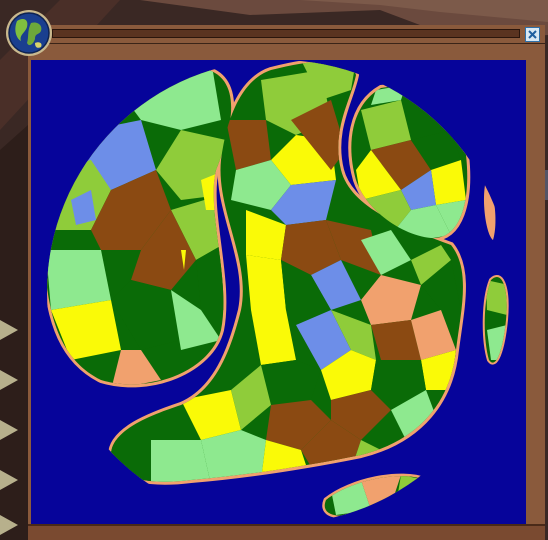 This screenshot has width=548, height=540. I want to click on title-bar, so click(286, 34).